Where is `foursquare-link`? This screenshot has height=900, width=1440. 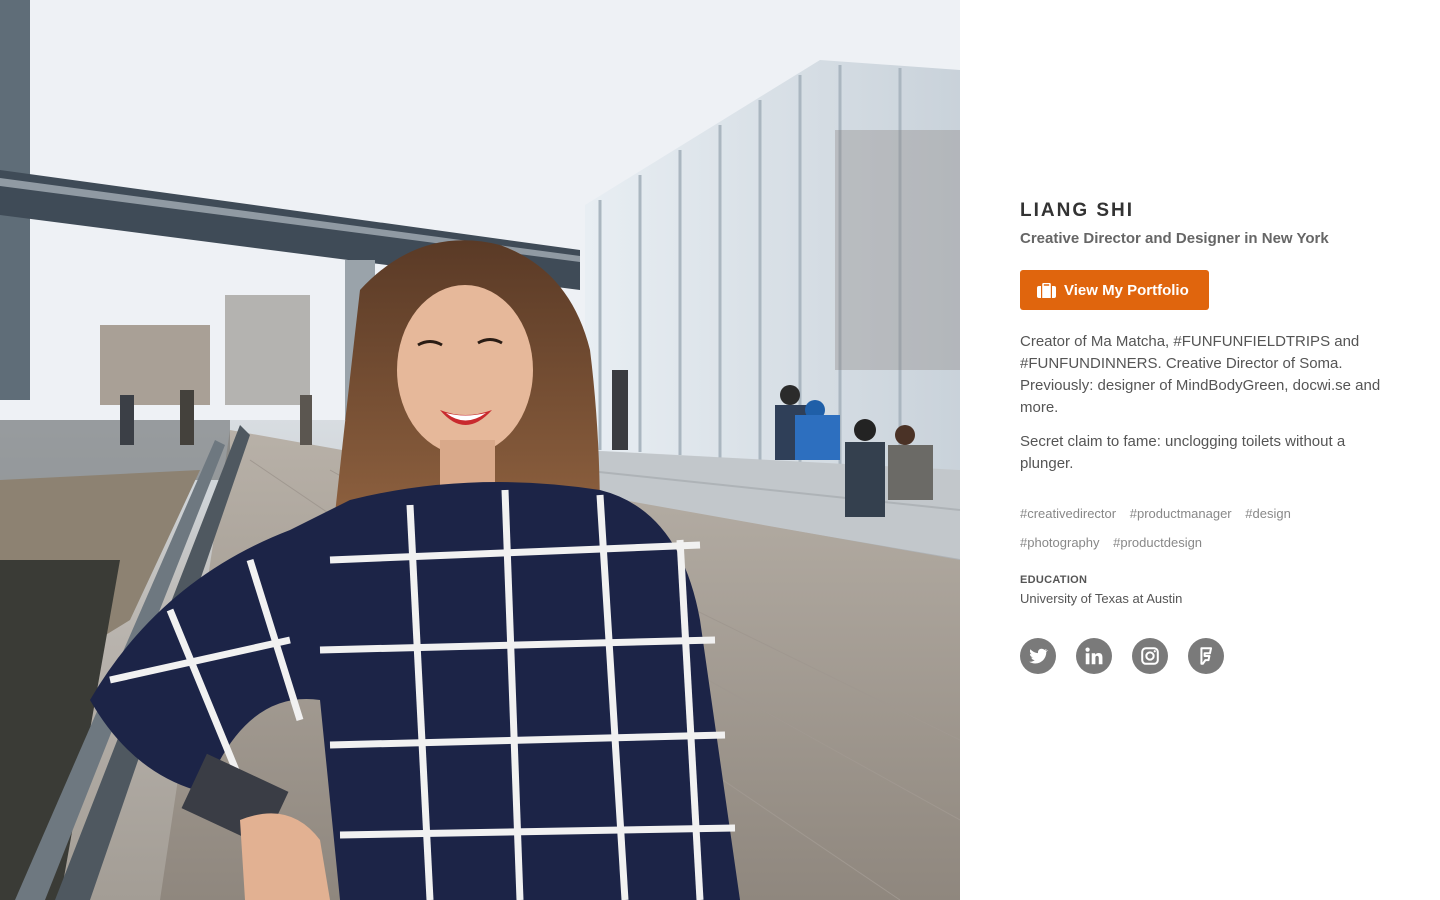 foursquare-link is located at coordinates (1206, 656).